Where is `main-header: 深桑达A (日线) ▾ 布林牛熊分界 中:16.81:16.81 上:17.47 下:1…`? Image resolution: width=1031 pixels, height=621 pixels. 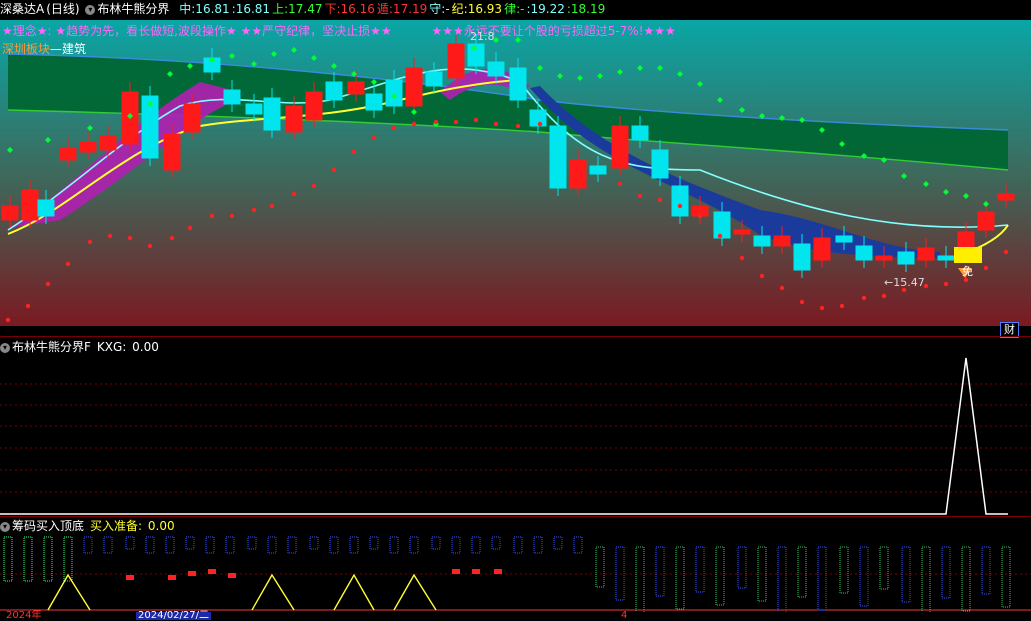 main-header: 深桑达A (日线) ▾ 布林牛熊分界 中:16.81:16.81 上:17.47 下:1… is located at coordinates (304, 9).